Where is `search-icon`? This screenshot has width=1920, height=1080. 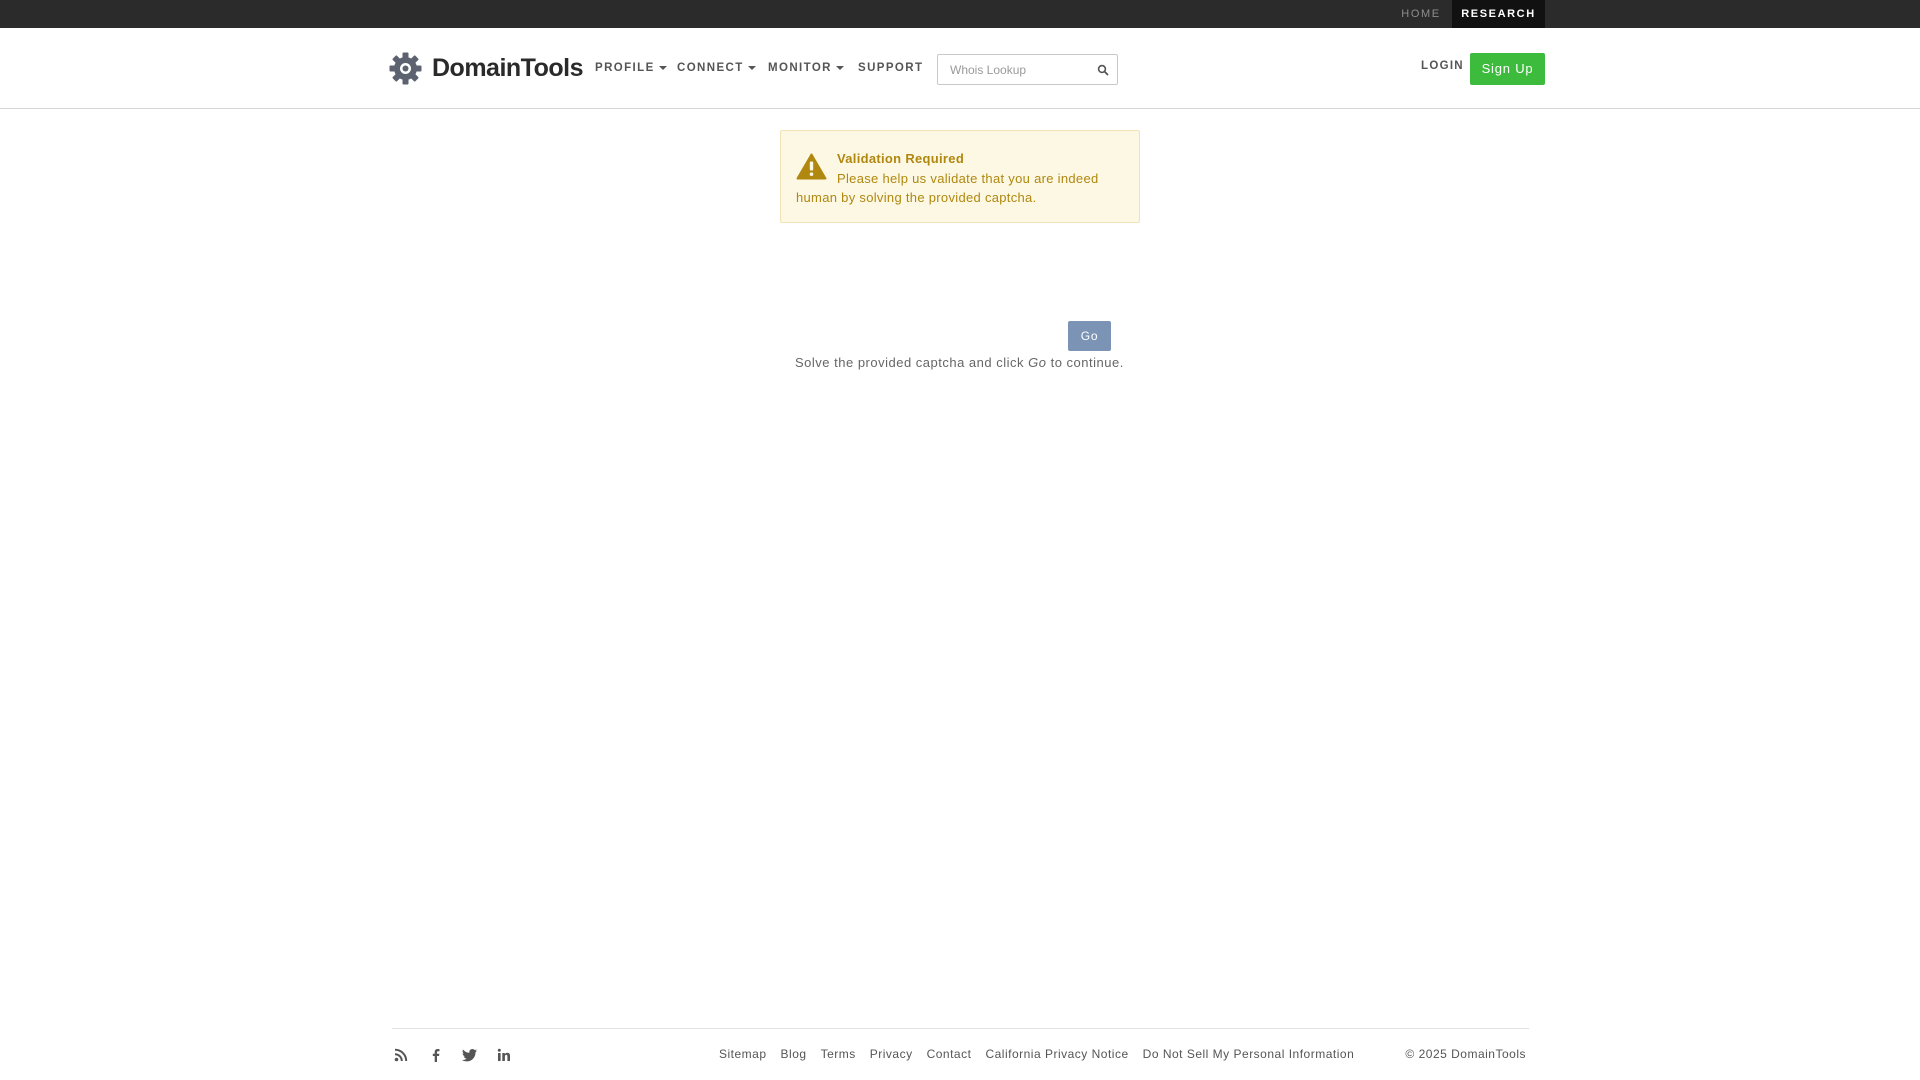
search-icon is located at coordinates (1103, 70).